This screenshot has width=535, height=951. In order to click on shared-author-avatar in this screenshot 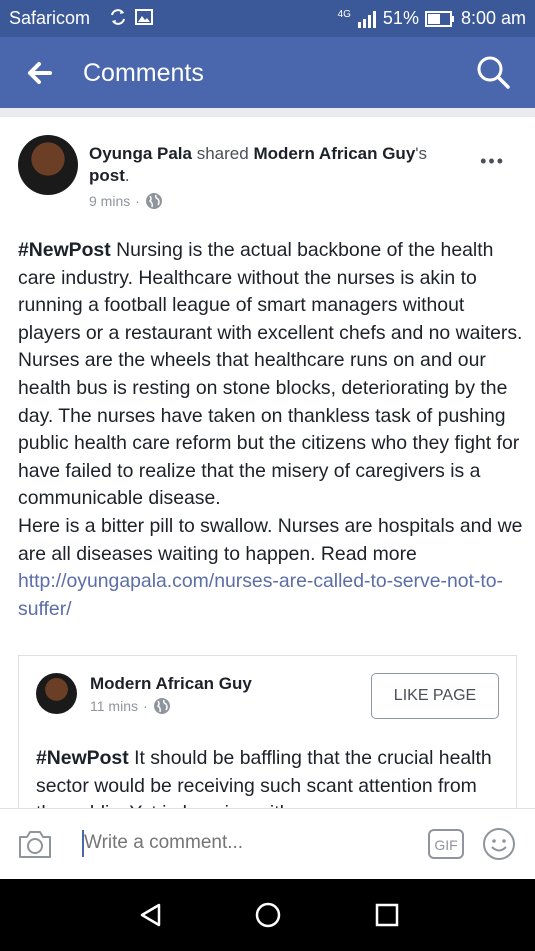, I will do `click(56, 693)`.